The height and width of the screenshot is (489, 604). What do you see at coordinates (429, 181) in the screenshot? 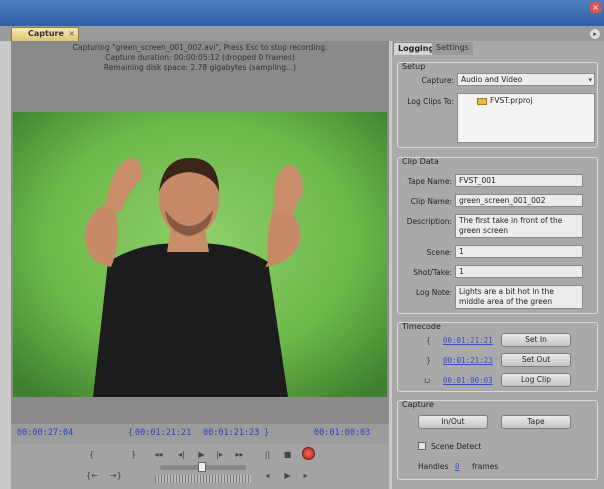
I see `tape-name-label: Tape Name:` at bounding box center [429, 181].